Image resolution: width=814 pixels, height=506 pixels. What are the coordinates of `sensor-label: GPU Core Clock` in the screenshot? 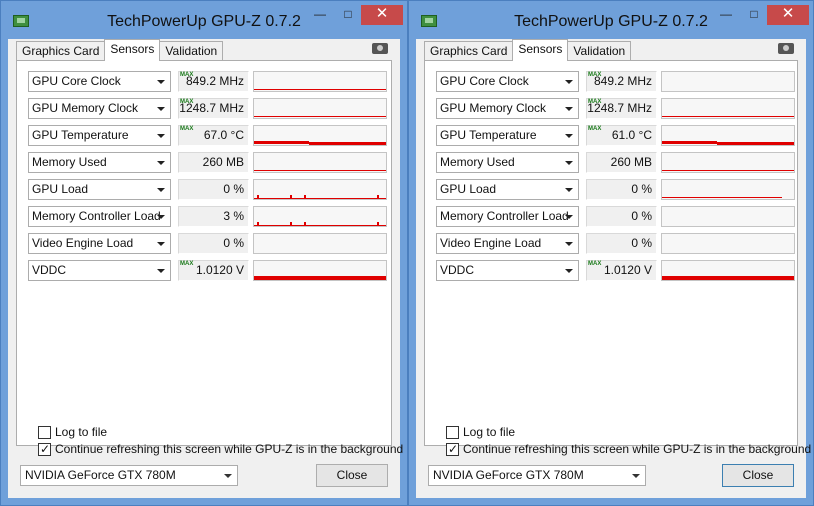 It's located at (76, 81).